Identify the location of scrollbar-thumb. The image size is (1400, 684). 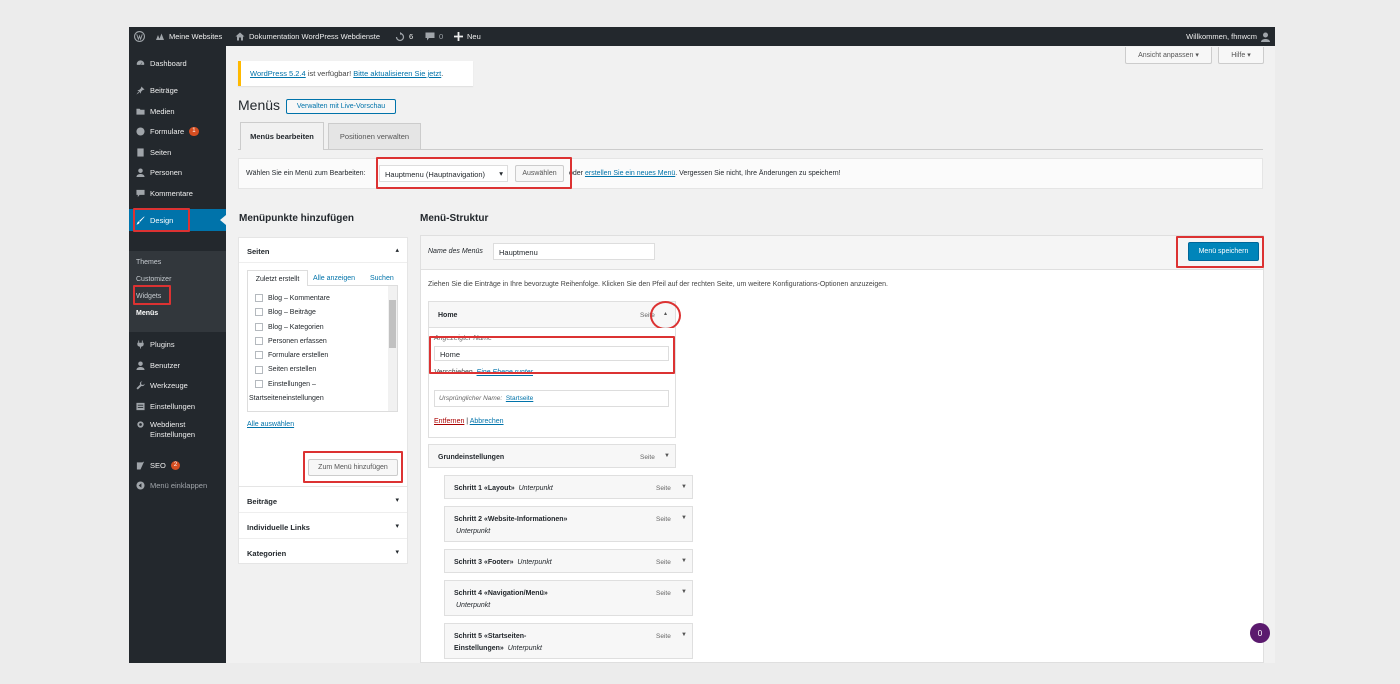
(392, 324).